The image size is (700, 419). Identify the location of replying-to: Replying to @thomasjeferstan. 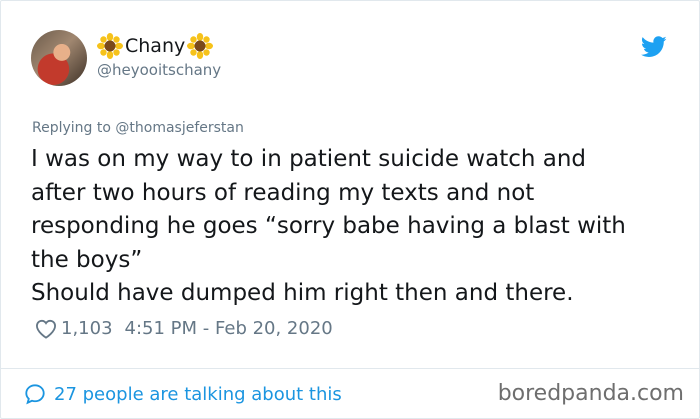
(138, 128).